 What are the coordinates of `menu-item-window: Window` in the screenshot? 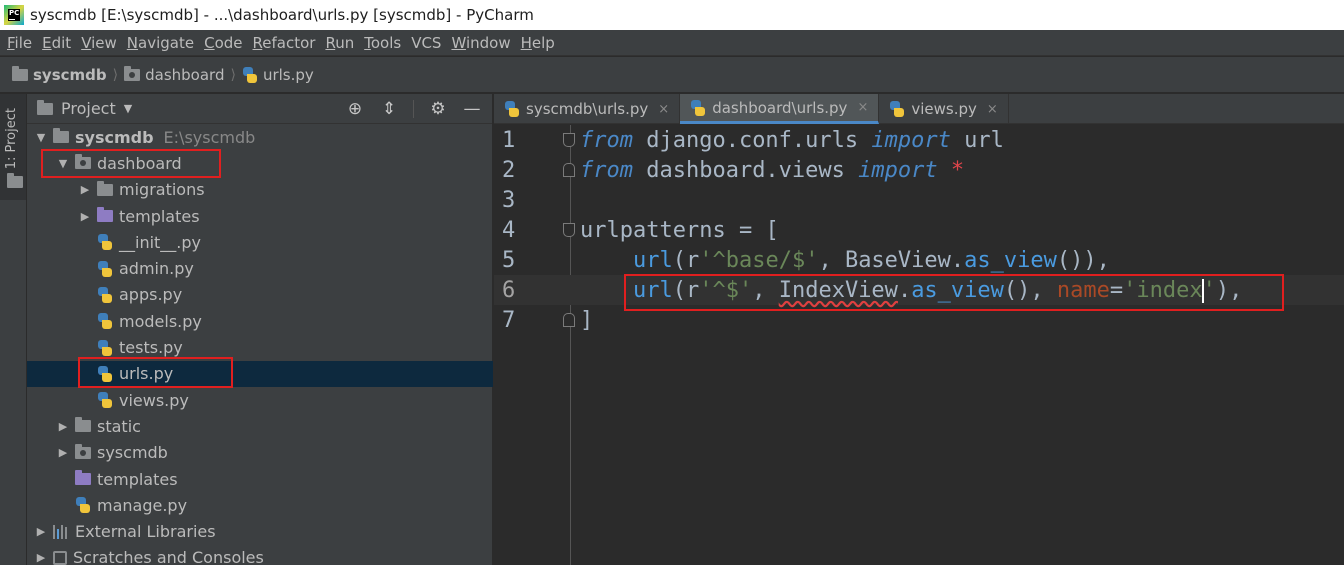 It's located at (480, 43).